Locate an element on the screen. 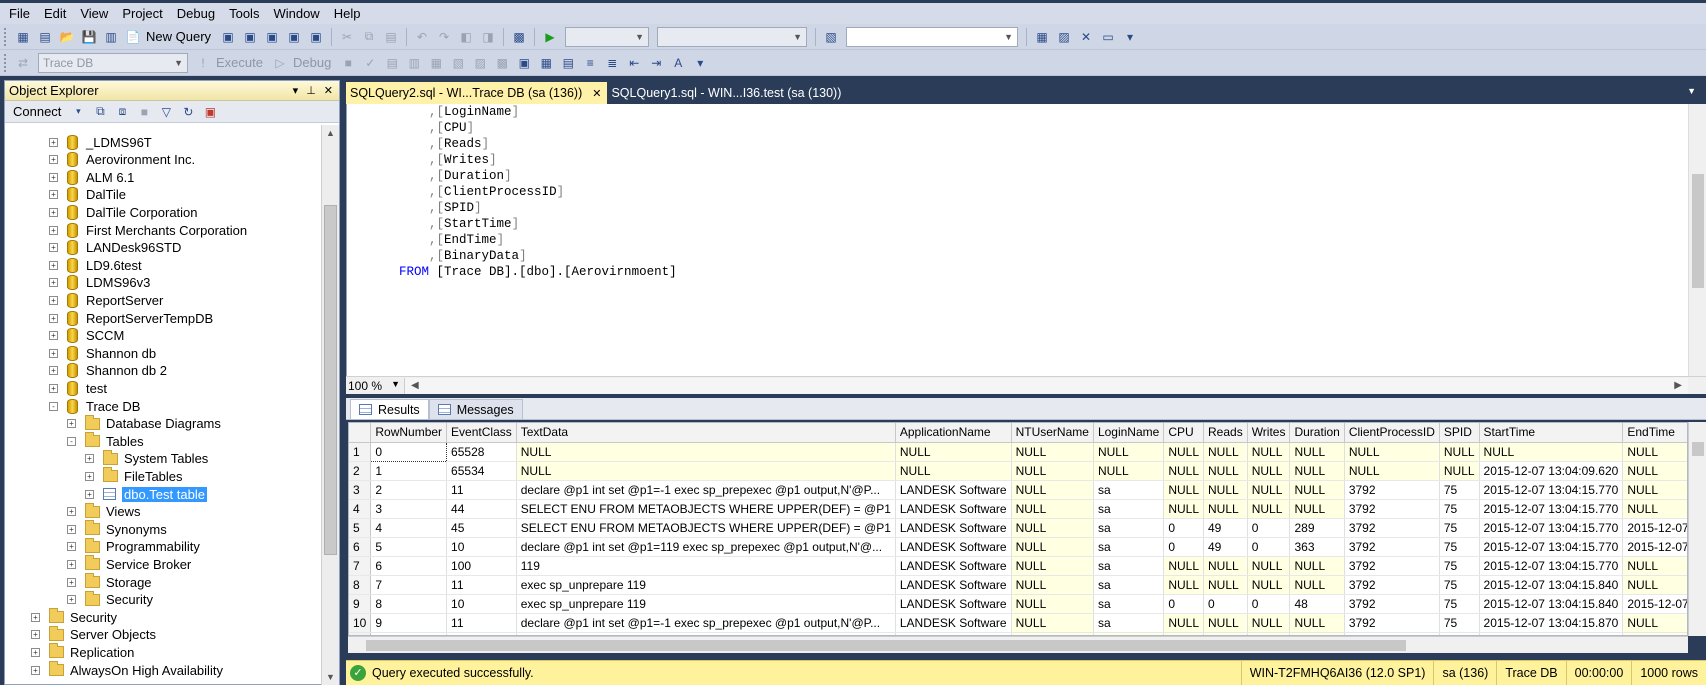  close-tab-icon: ✕ is located at coordinates (596, 93).